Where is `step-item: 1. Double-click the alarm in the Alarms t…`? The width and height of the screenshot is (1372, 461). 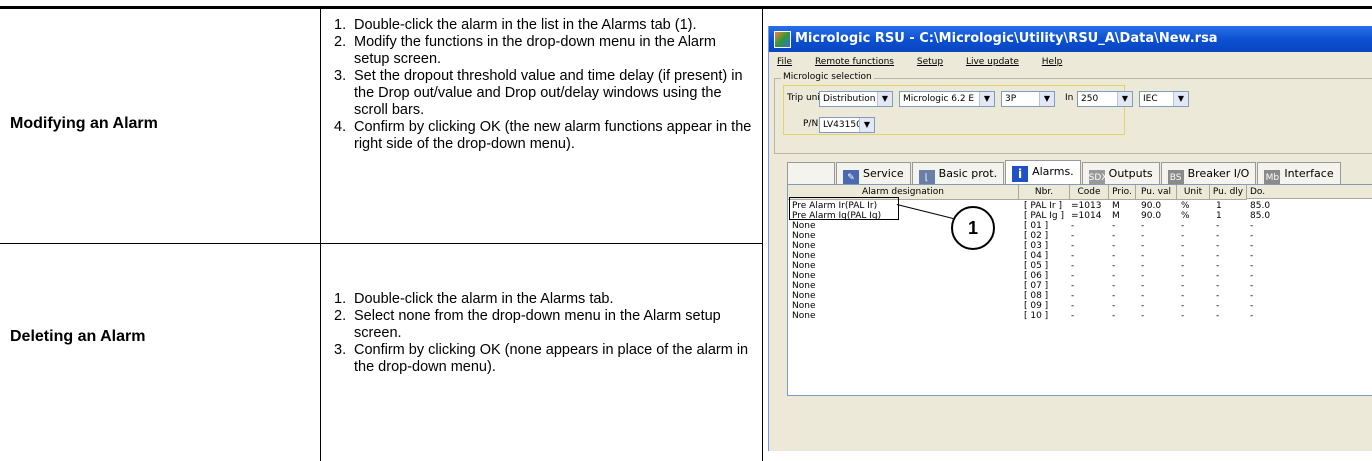
step-item: 1. Double-click the alarm in the Alarms t… is located at coordinates (544, 299).